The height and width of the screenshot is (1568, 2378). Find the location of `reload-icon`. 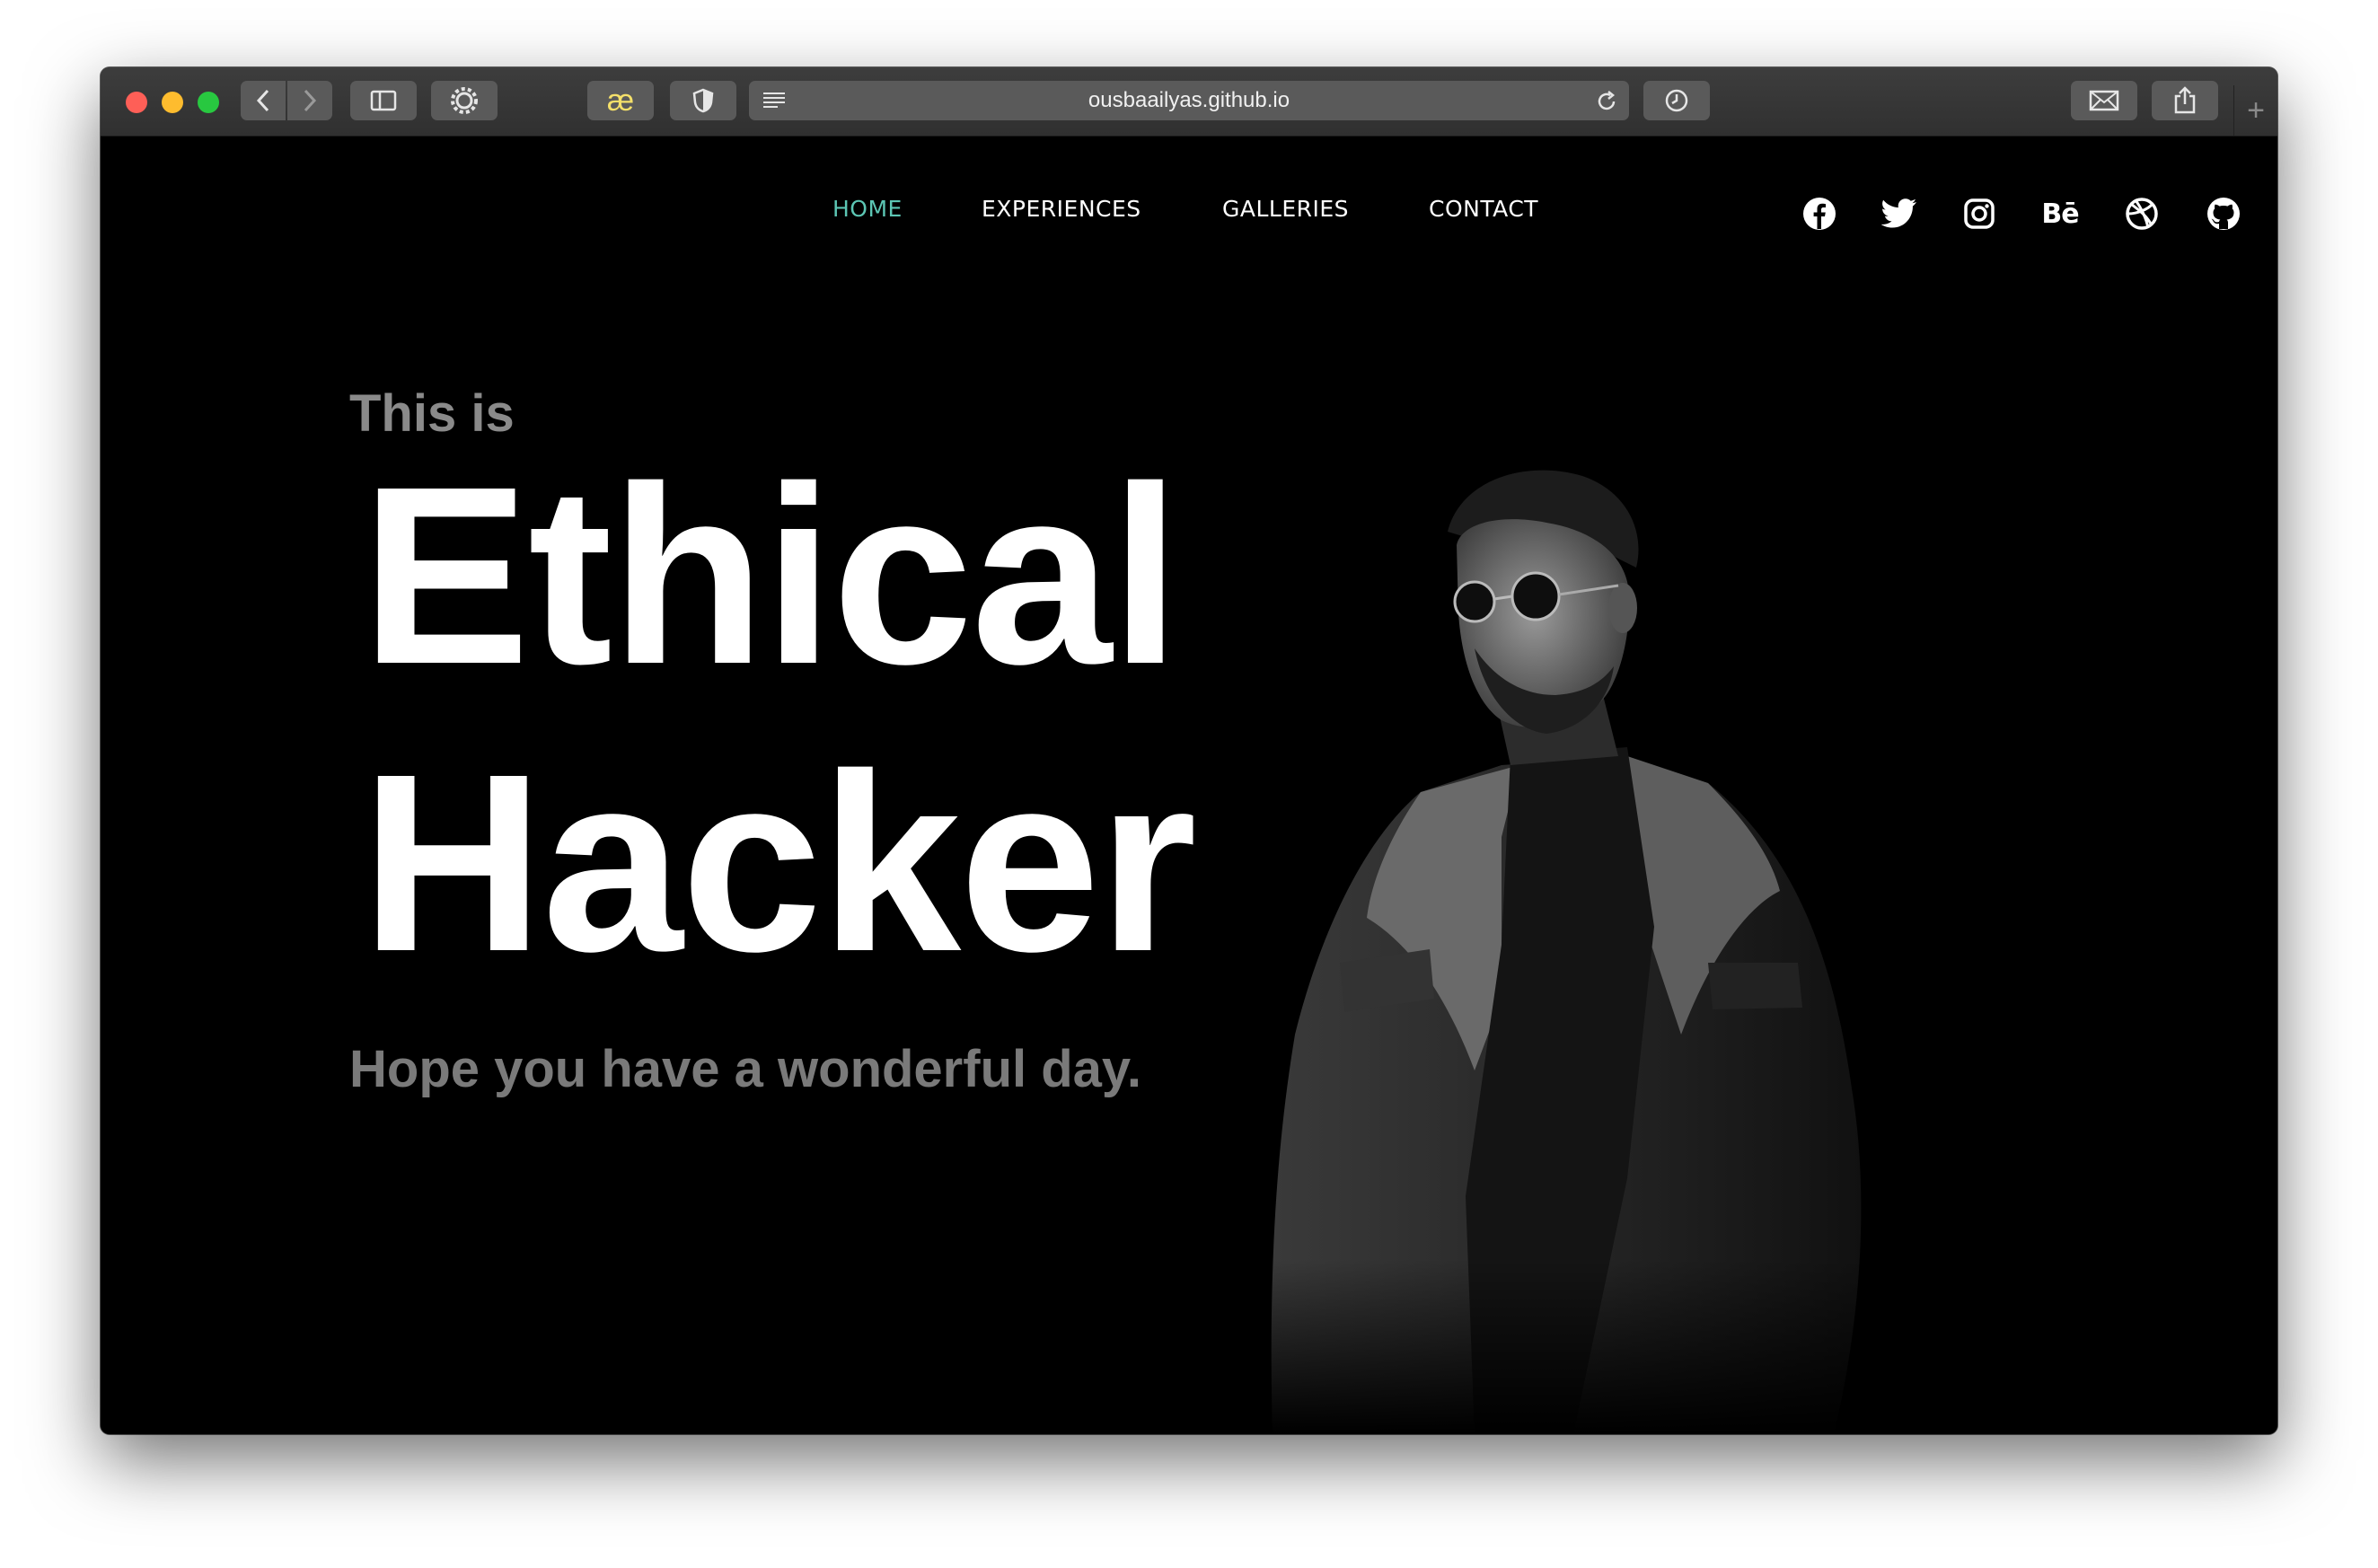

reload-icon is located at coordinates (1606, 101).